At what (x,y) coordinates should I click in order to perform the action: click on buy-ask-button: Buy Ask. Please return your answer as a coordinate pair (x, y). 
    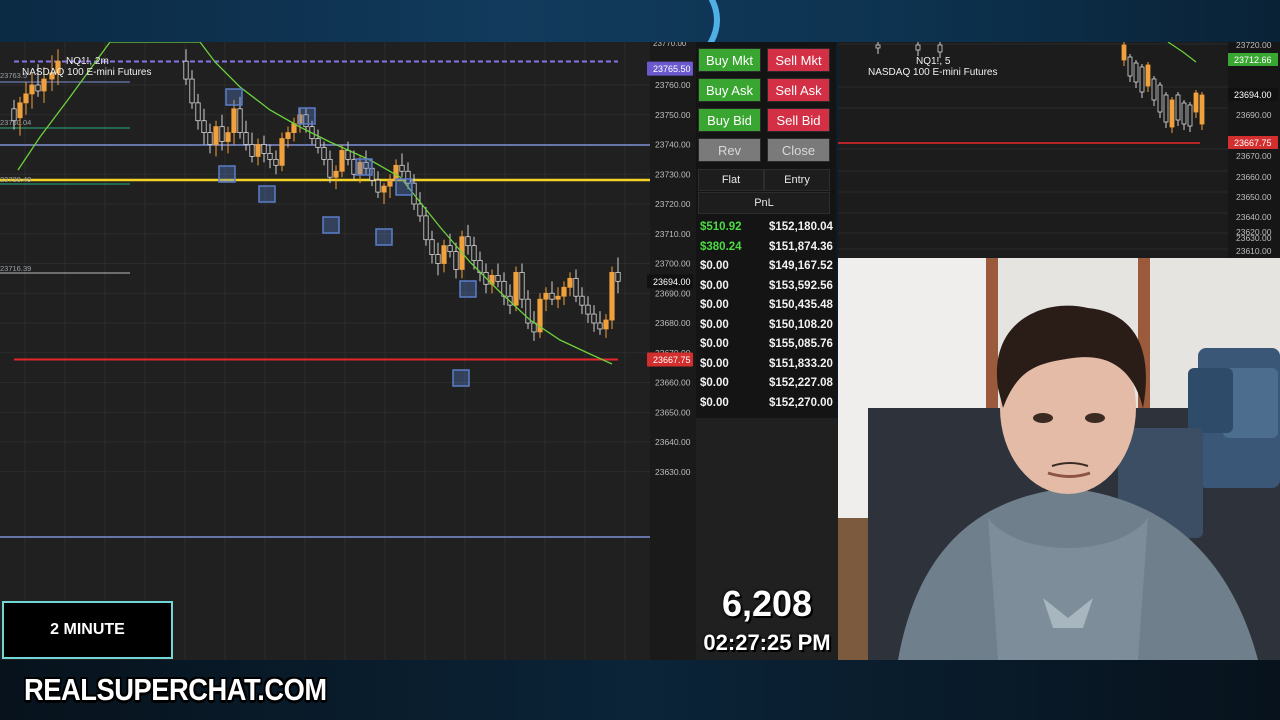
    Looking at the image, I should click on (729, 90).